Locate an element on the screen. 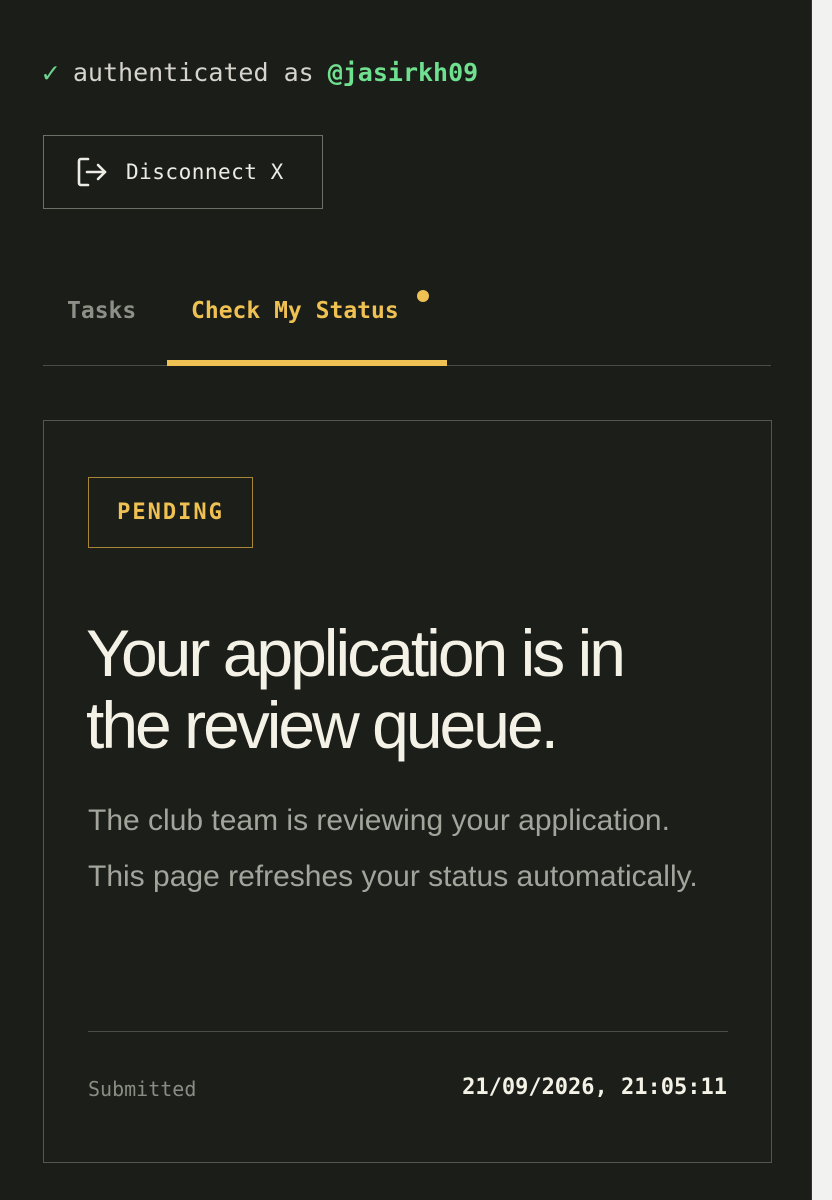 The image size is (832, 1200). submitted-label: Submitted is located at coordinates (142, 1089).